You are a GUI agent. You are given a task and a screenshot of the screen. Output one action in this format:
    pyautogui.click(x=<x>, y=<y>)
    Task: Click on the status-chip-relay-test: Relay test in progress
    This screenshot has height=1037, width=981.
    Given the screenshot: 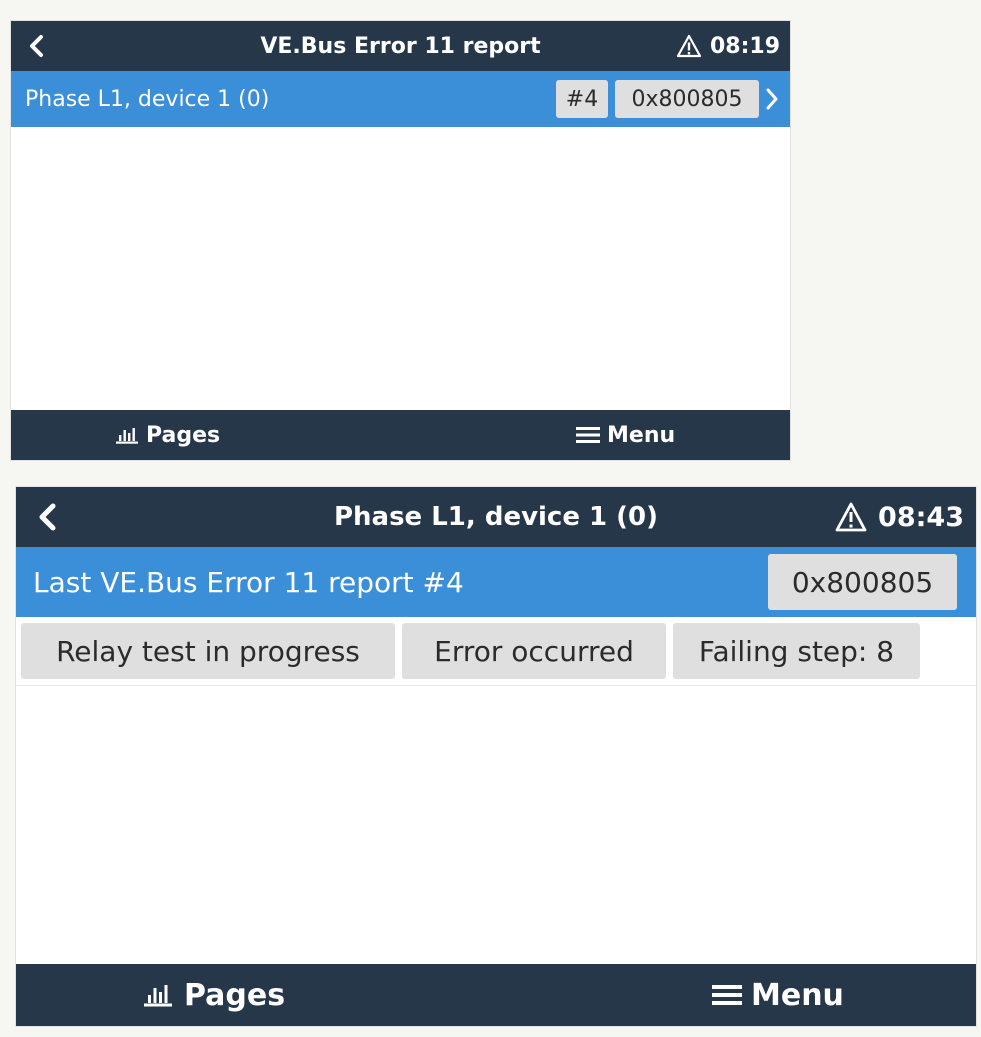 What is the action you would take?
    pyautogui.click(x=208, y=651)
    